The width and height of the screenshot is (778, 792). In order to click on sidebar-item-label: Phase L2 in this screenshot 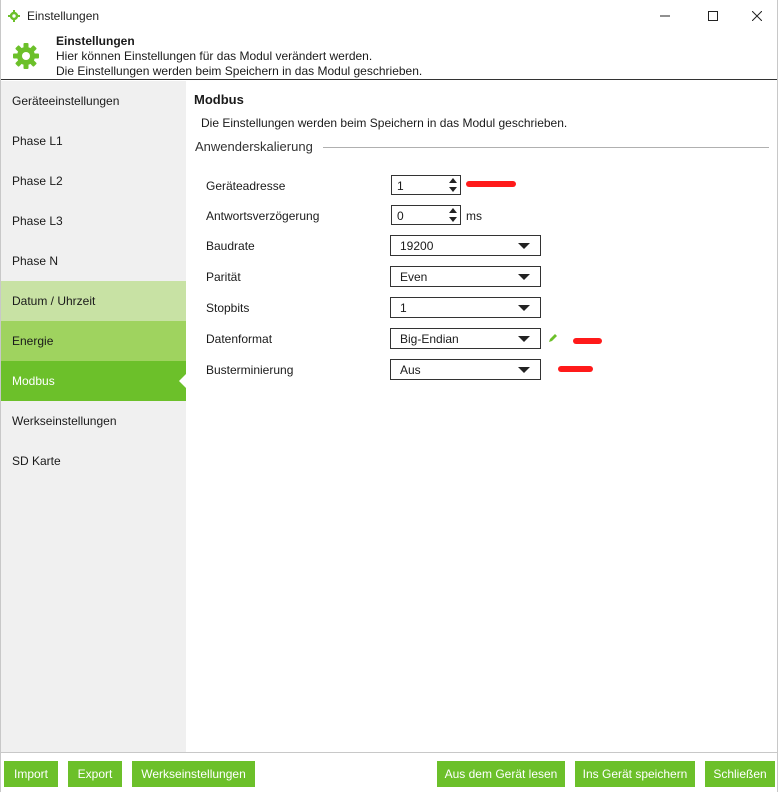, I will do `click(37, 181)`.